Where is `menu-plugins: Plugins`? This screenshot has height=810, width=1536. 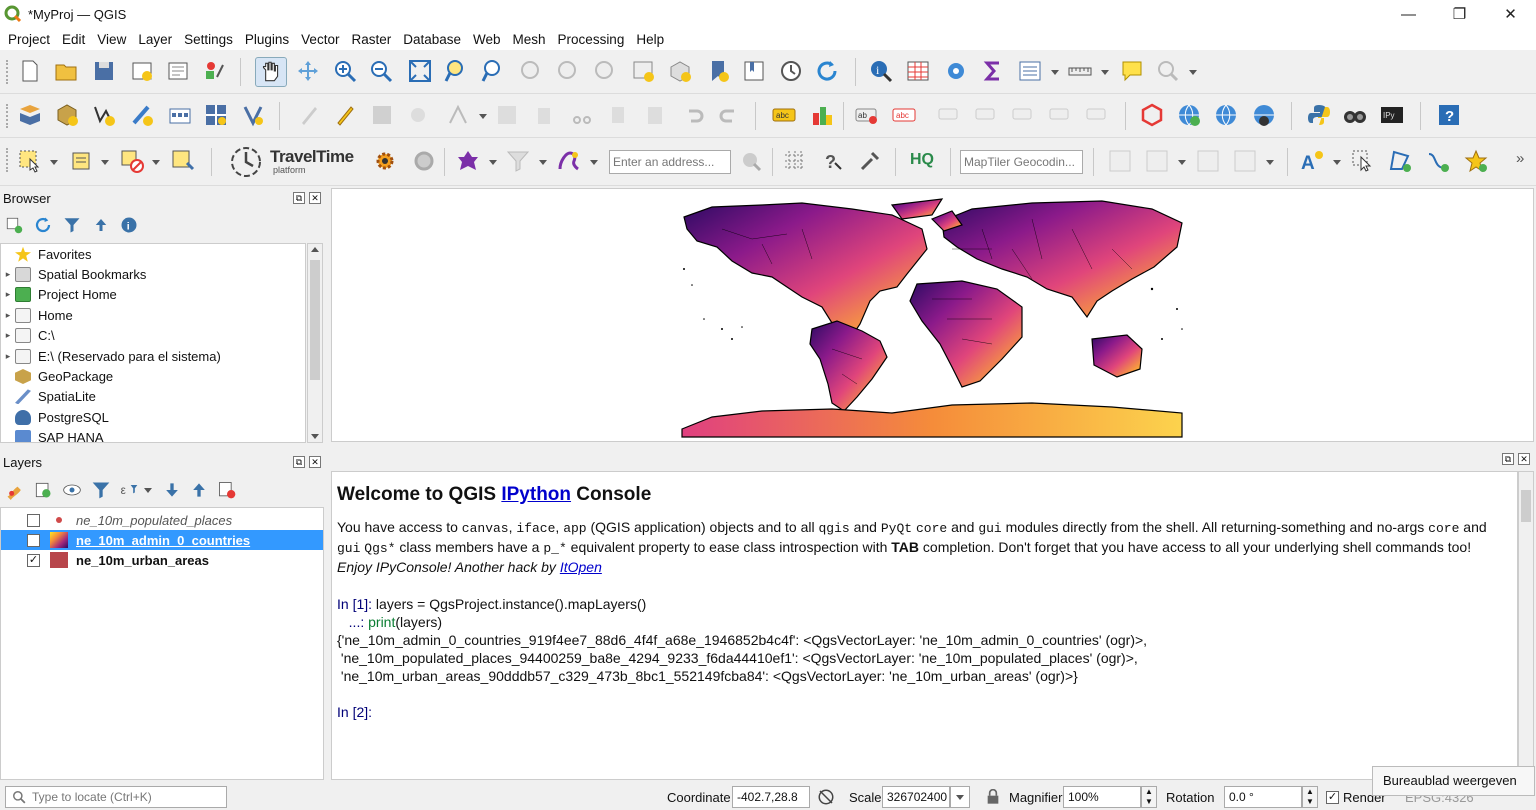 menu-plugins: Plugins is located at coordinates (267, 39).